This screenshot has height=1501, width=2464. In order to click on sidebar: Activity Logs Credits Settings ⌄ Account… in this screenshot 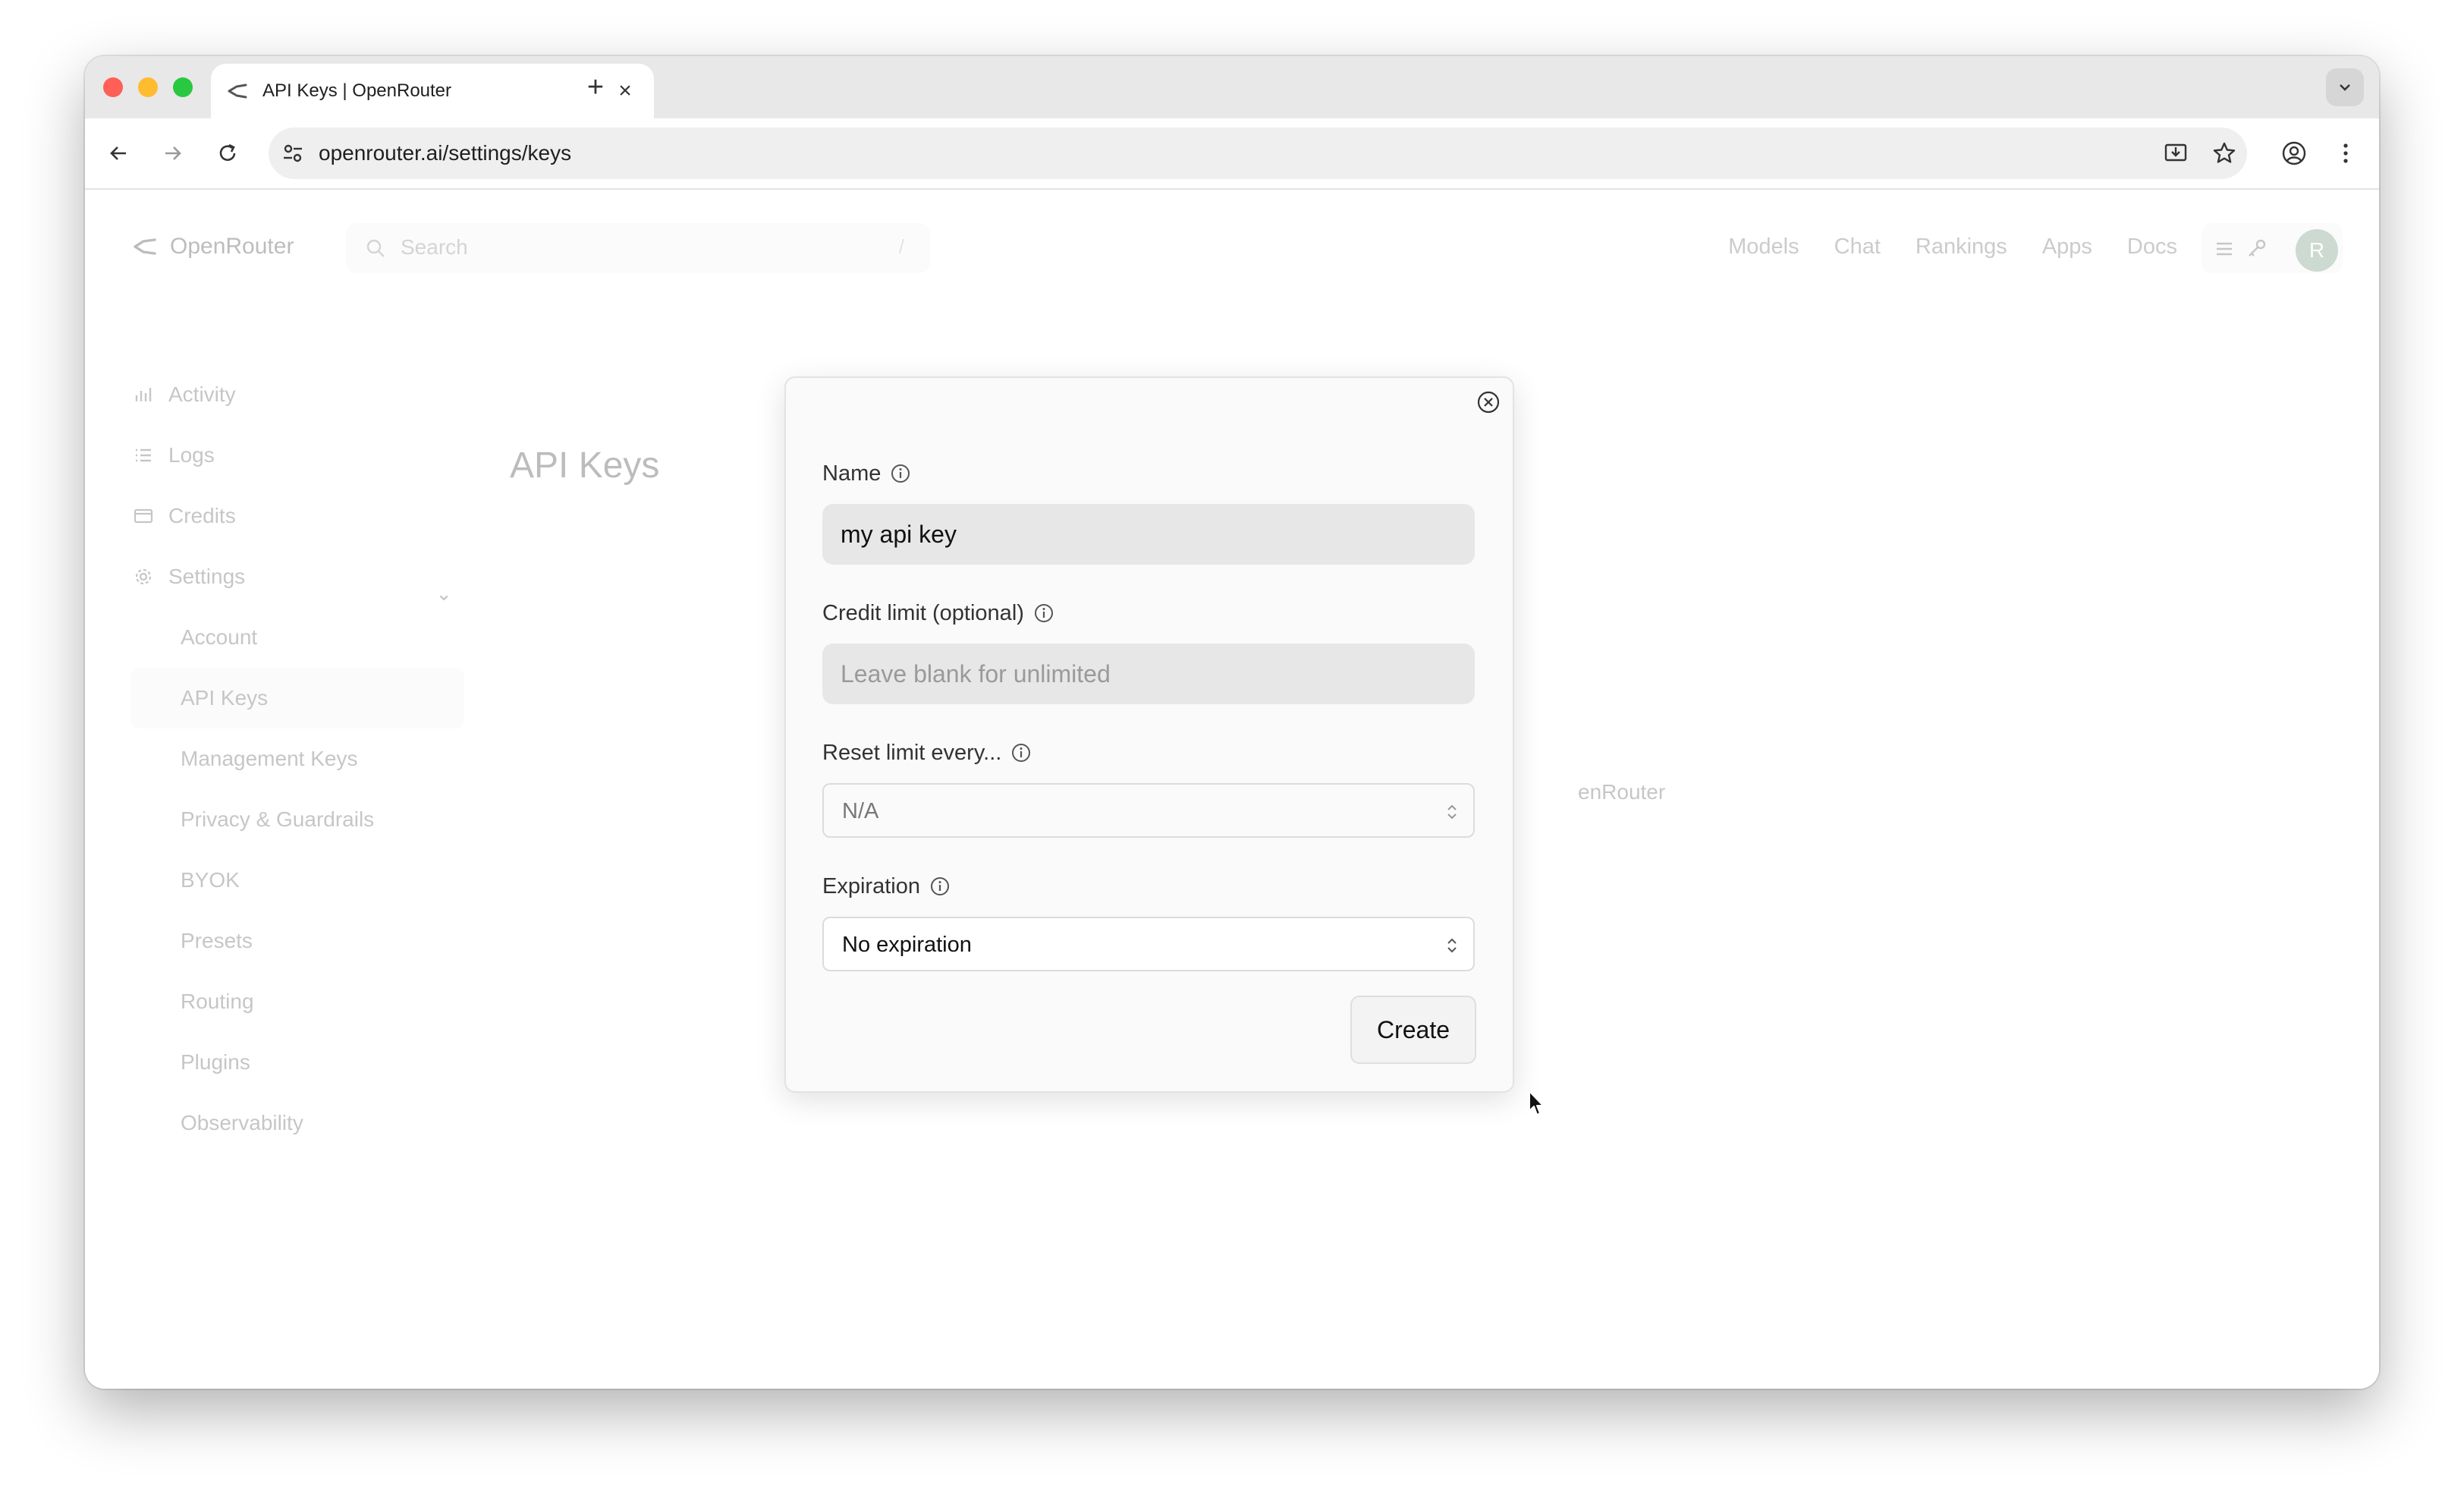, I will do `click(297, 758)`.